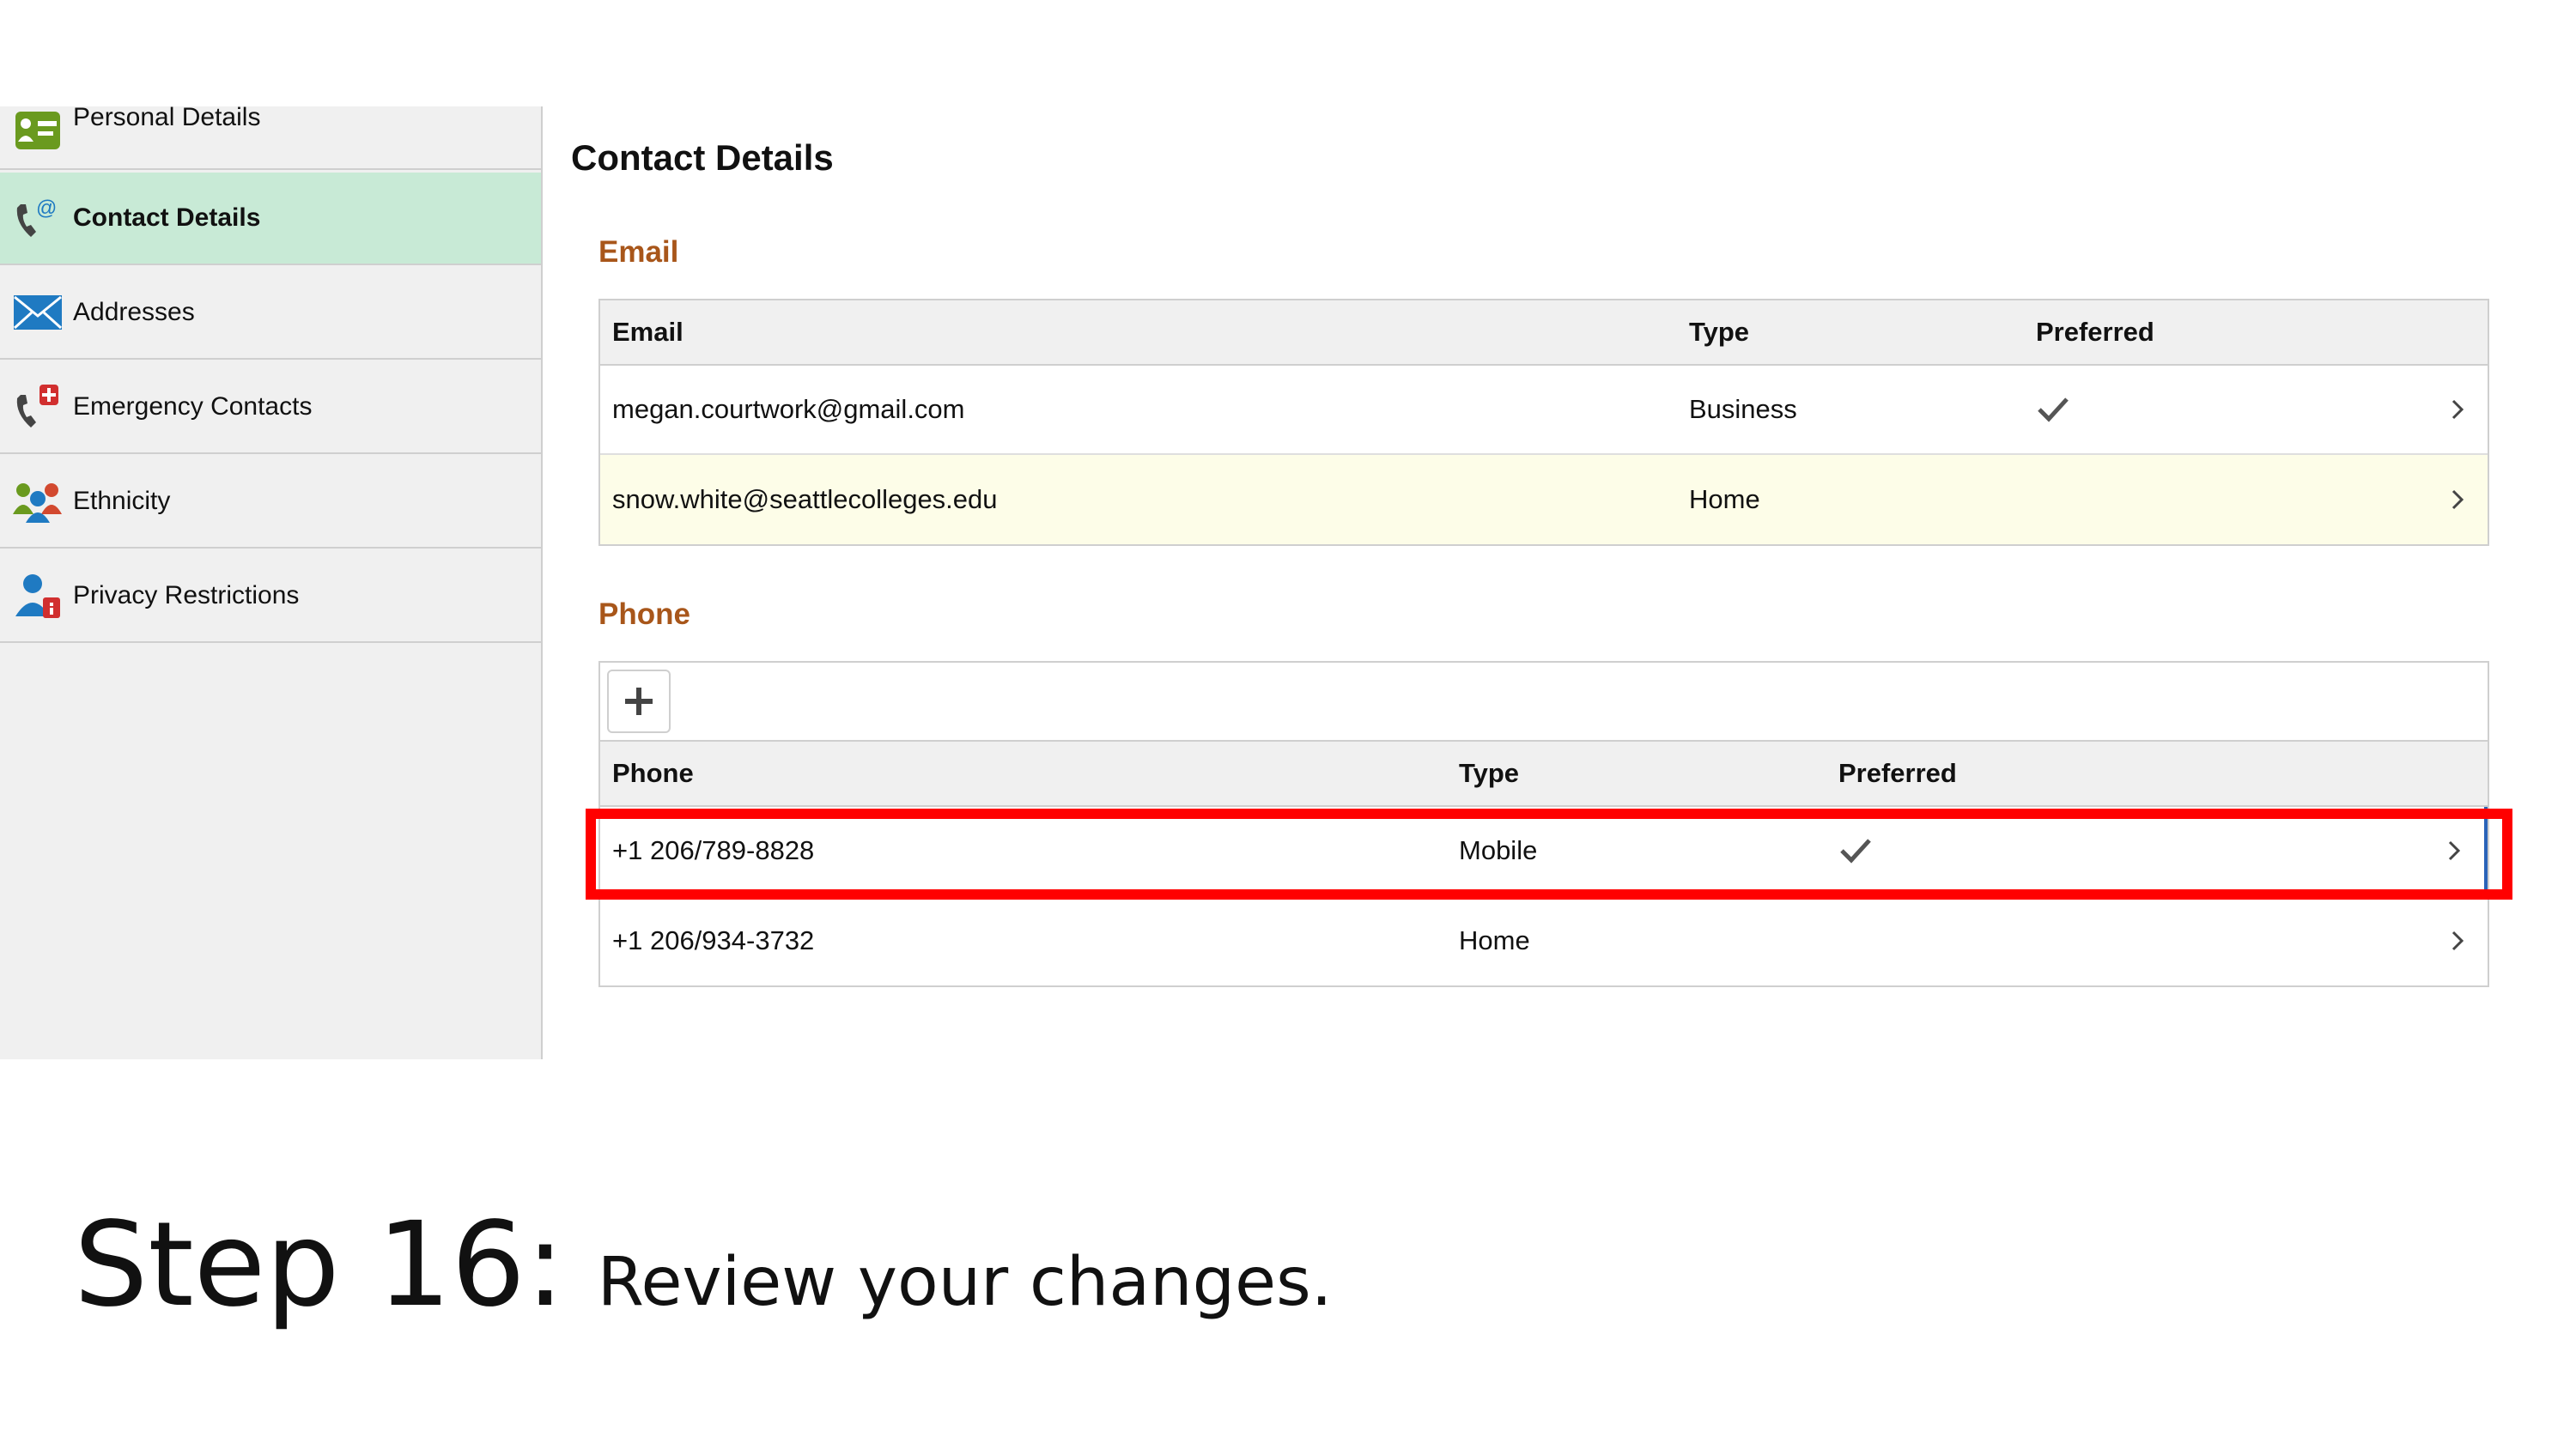  I want to click on sidebar-item-label: Personal Details, so click(167, 117).